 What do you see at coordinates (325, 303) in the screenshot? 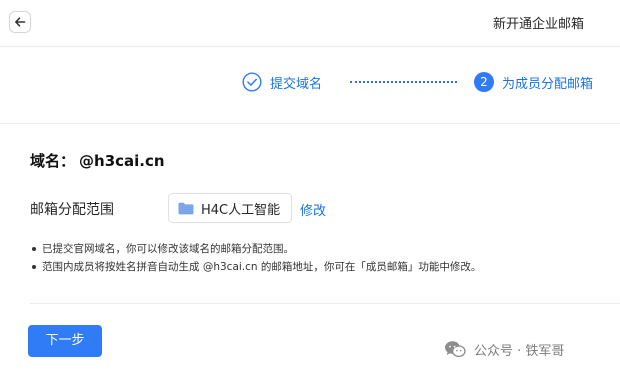
I see `divider` at bounding box center [325, 303].